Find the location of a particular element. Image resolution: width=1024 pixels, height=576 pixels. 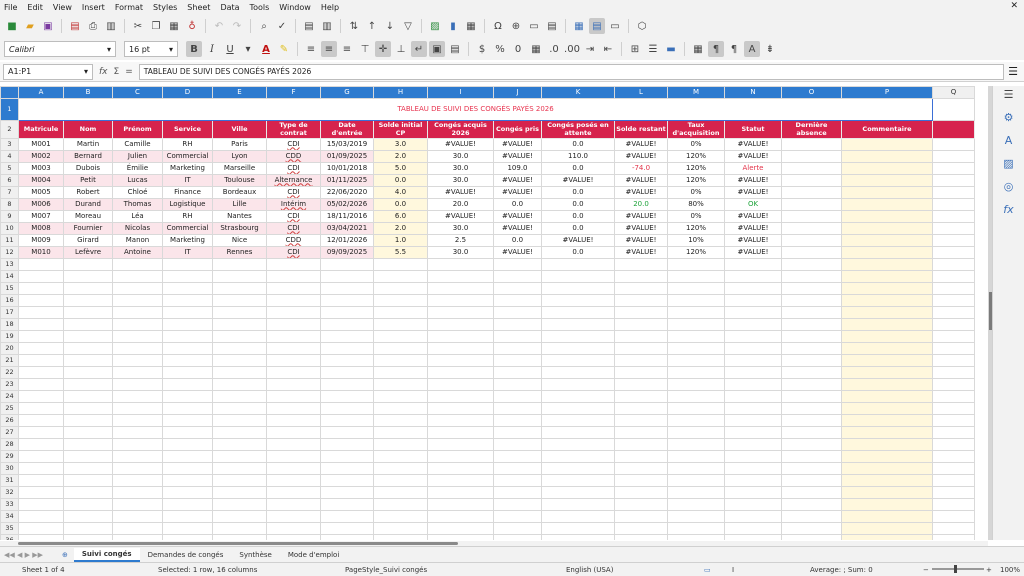

cell: Manon is located at coordinates (137, 240).